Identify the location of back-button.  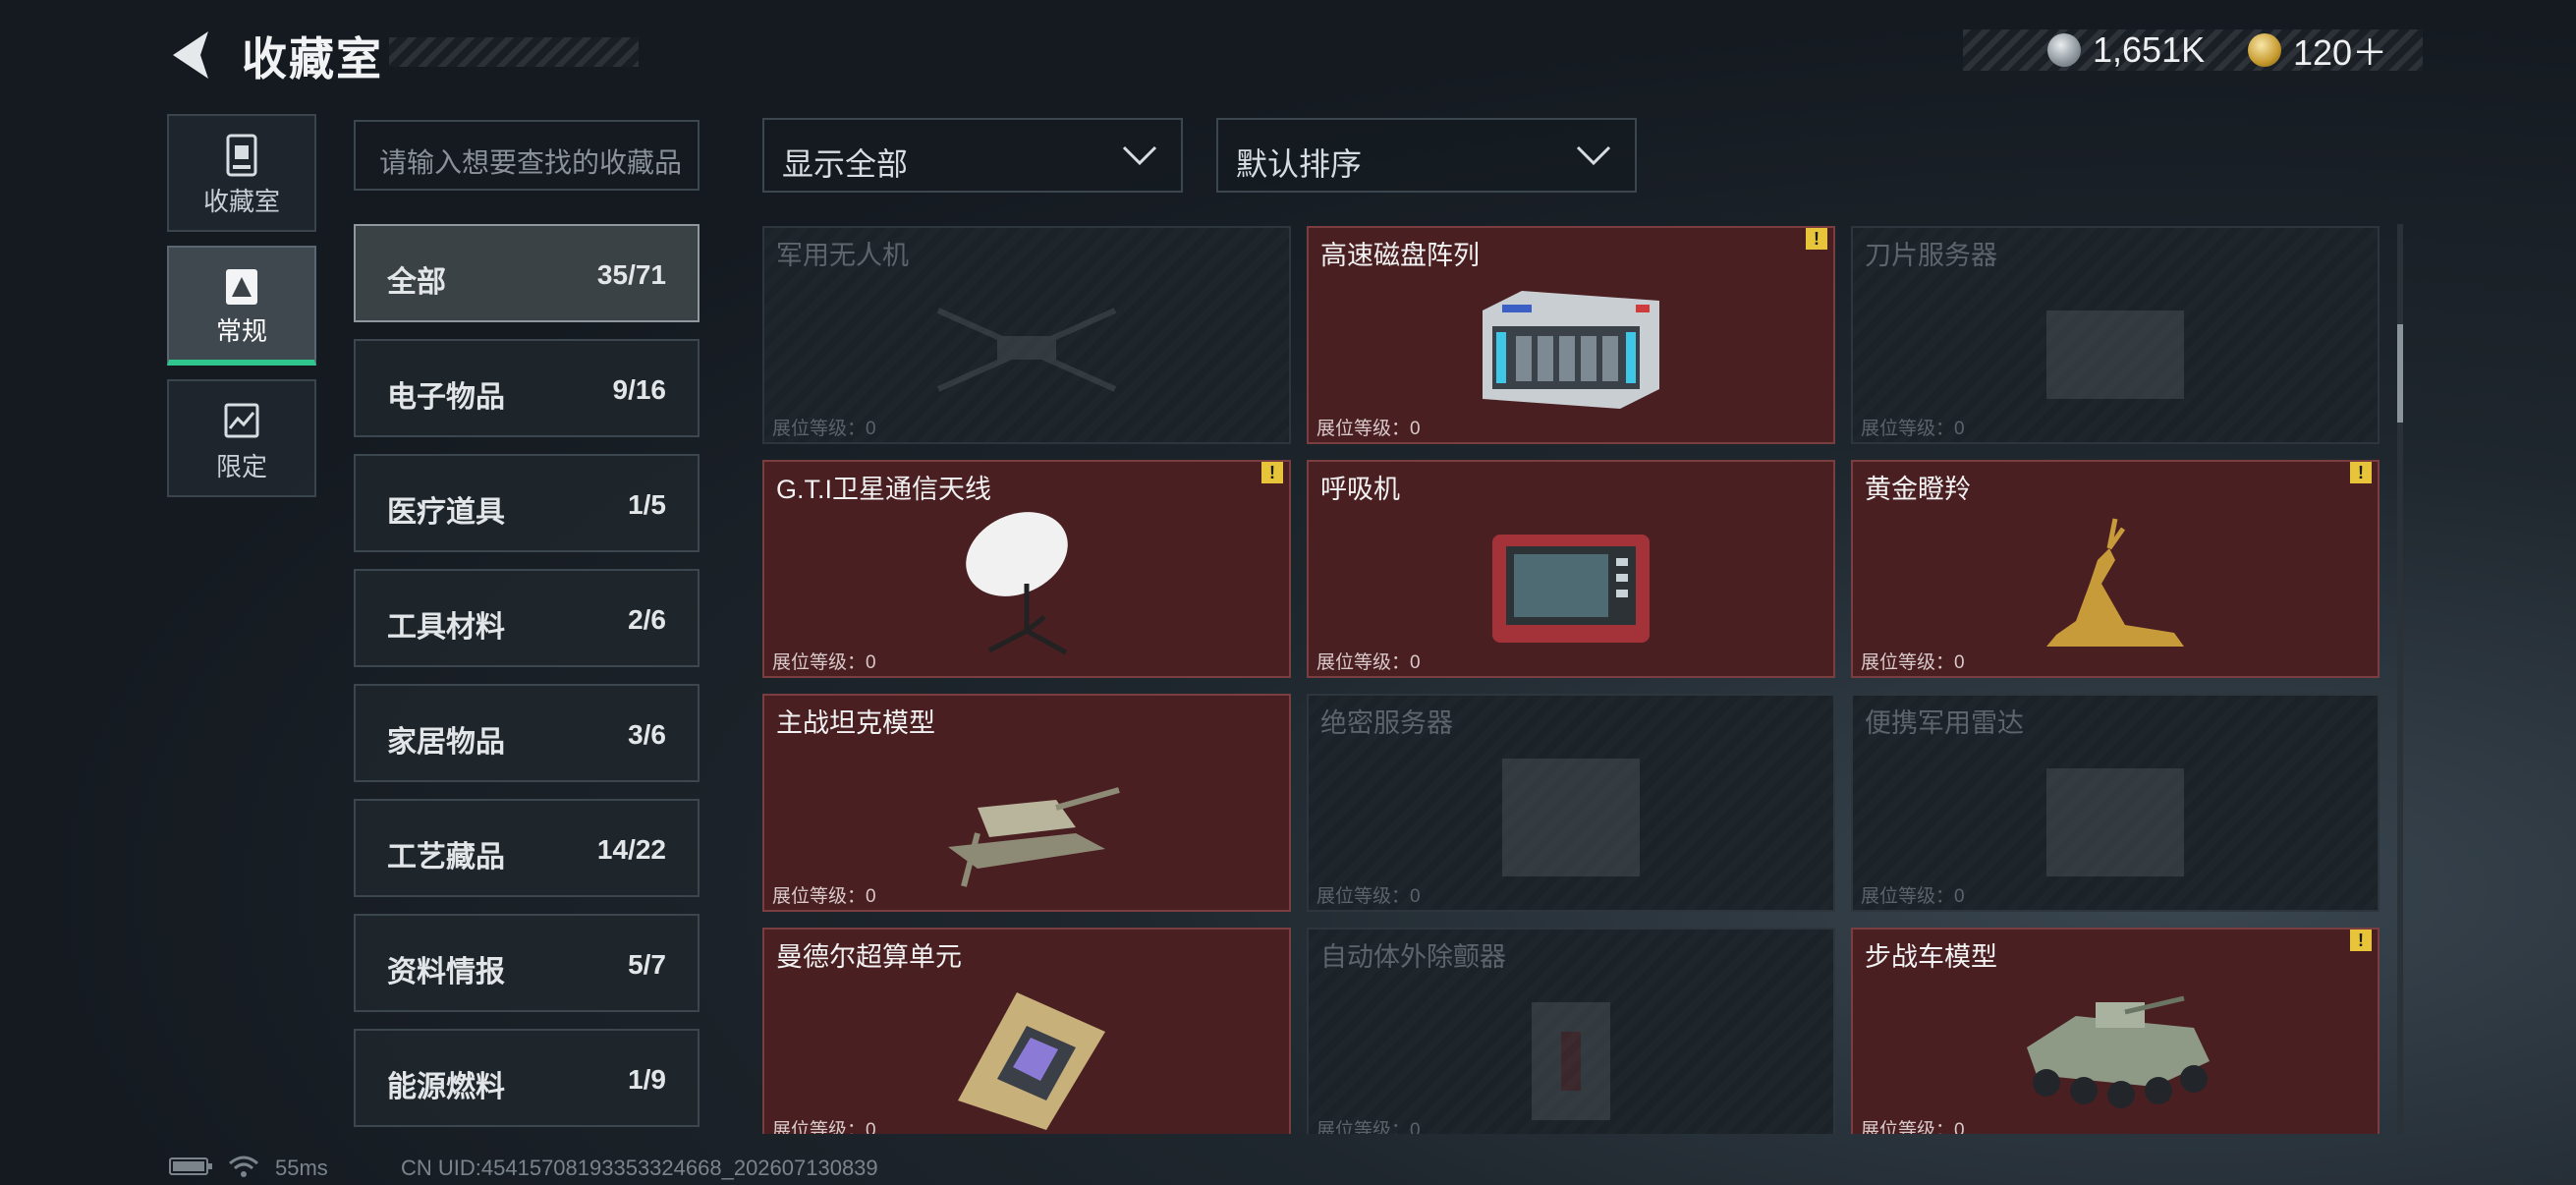
(189, 56).